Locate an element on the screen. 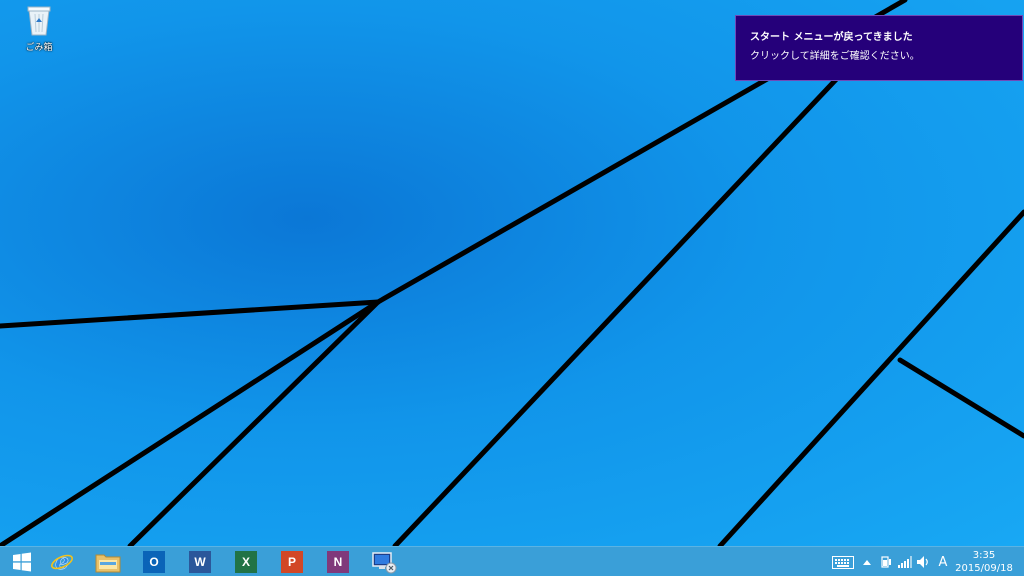  ime-mode-indicator: A is located at coordinates (943, 562).